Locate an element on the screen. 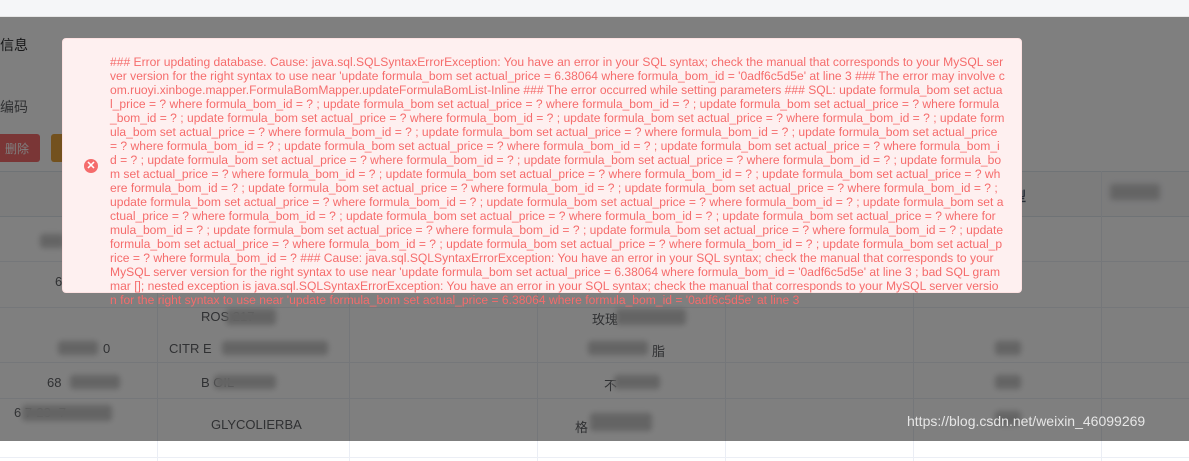  top-strip is located at coordinates (594, 8).